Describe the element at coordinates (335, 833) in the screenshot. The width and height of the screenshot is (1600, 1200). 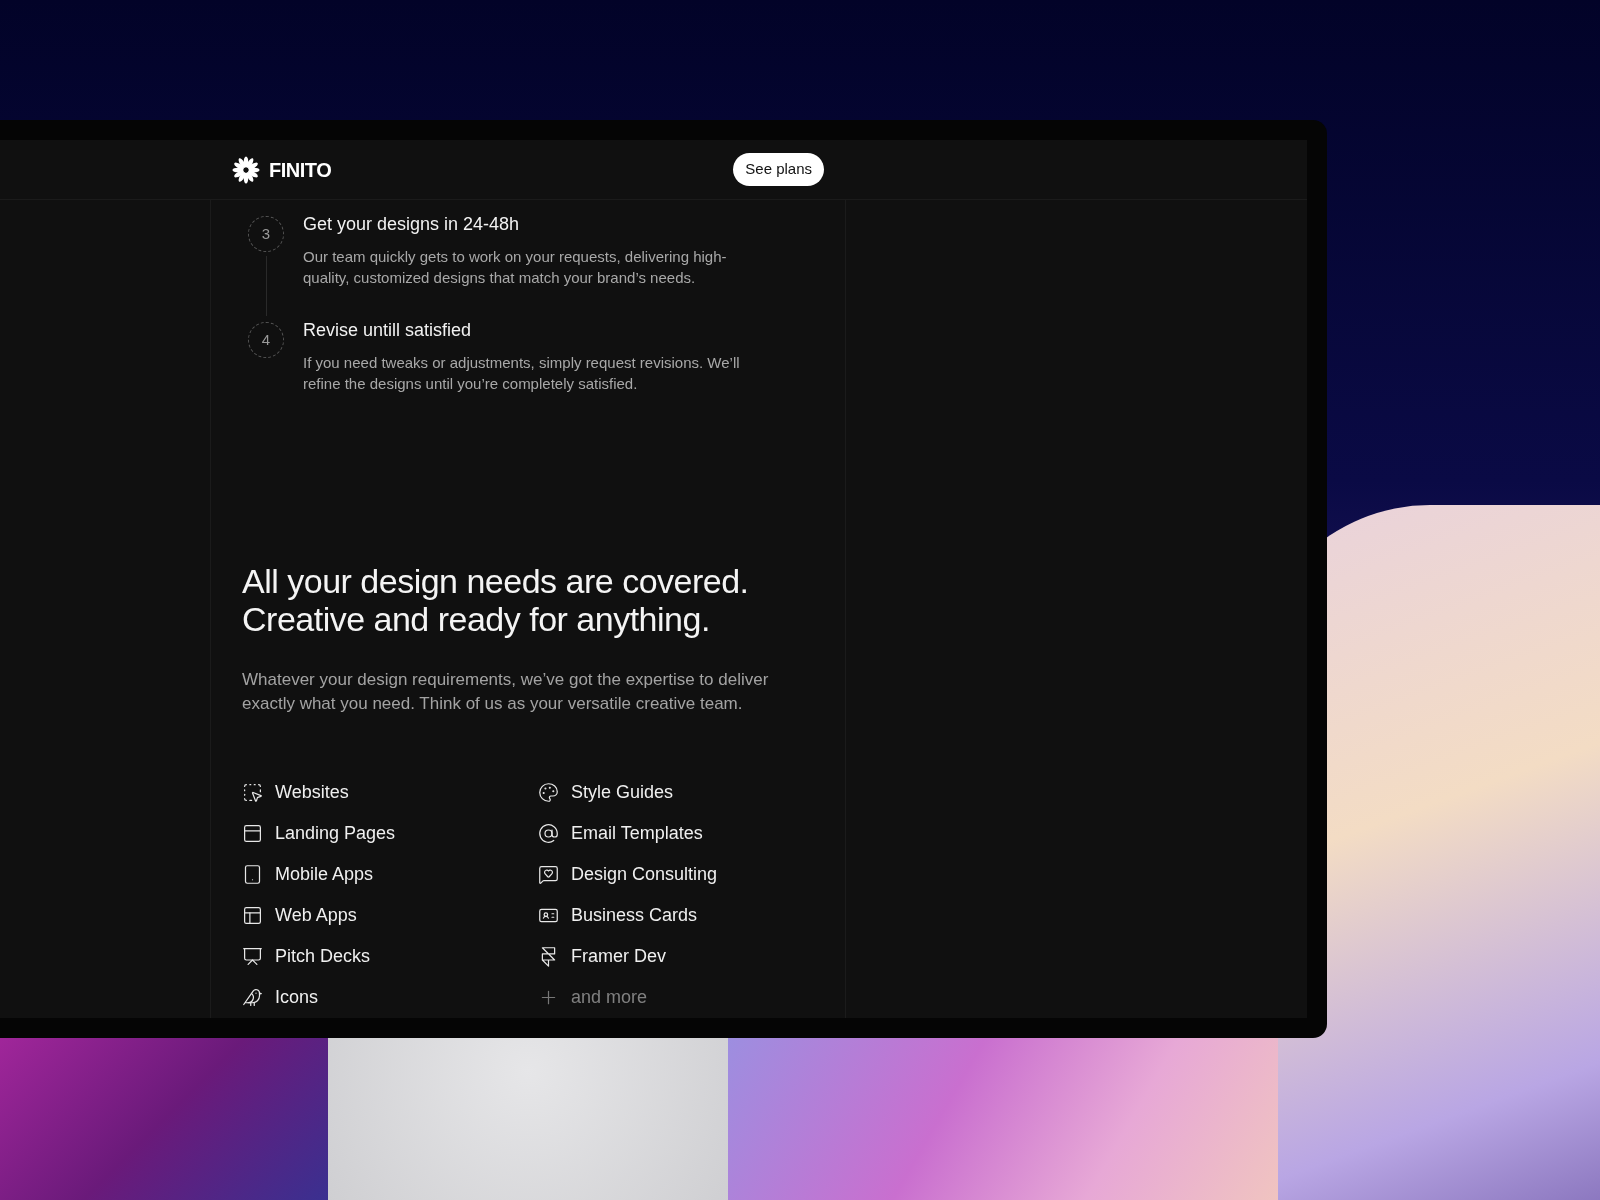
I see `service-label: Landing Pages` at that location.